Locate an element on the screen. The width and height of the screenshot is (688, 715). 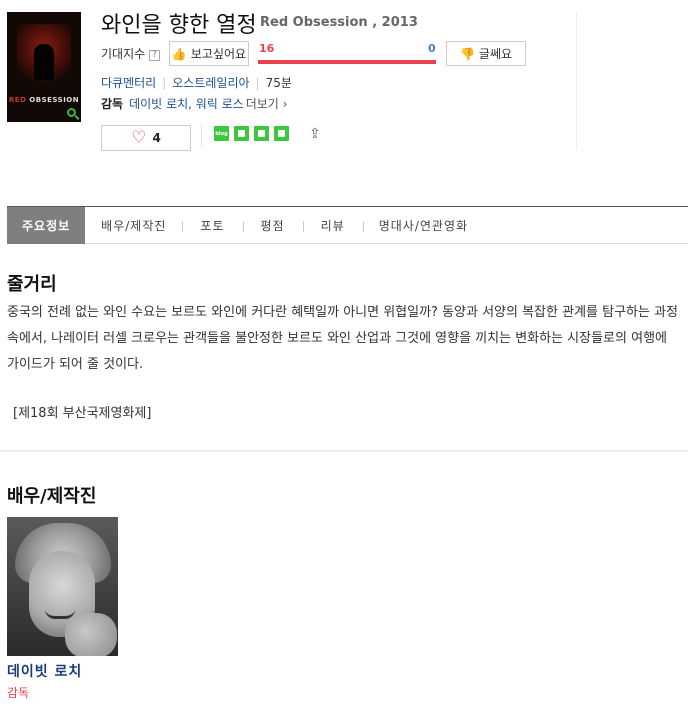
tab-bar: 주요정보 배우/제작진 포토 평점 리뷰 명대사/연관영화 is located at coordinates (347, 225).